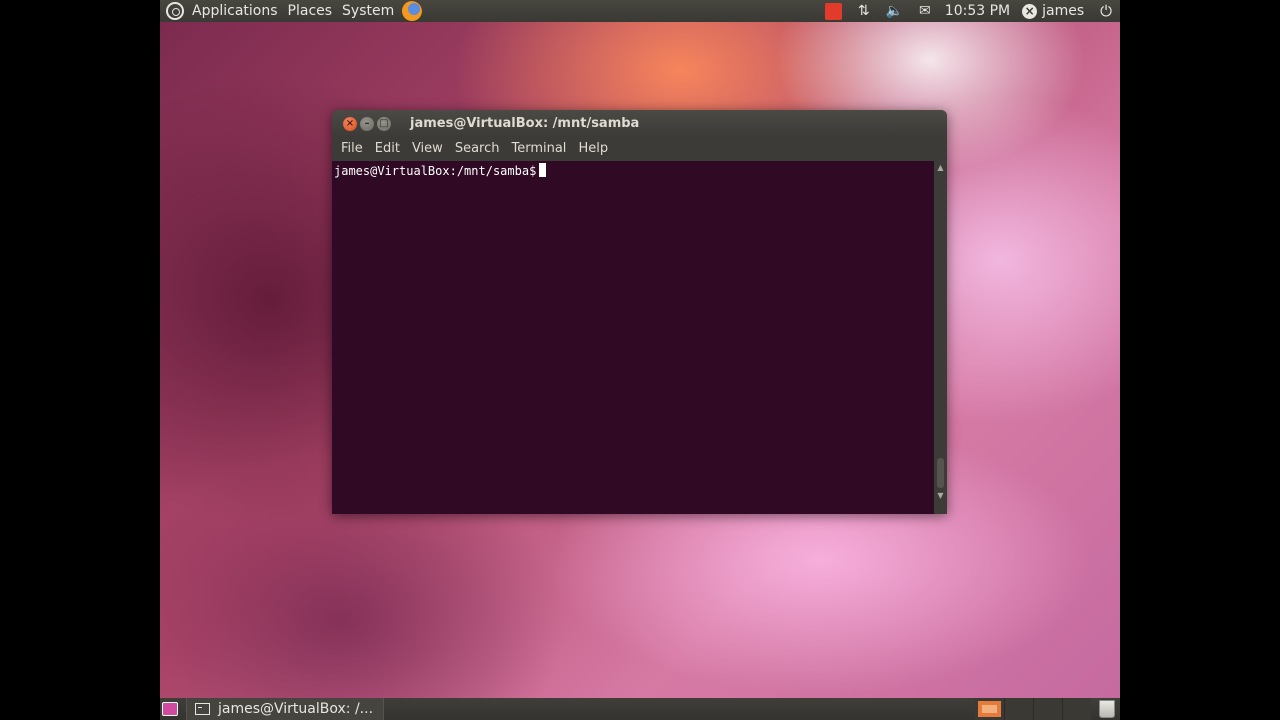 This screenshot has height=720, width=1280. What do you see at coordinates (940, 473) in the screenshot?
I see `scrollbar-thumb` at bounding box center [940, 473].